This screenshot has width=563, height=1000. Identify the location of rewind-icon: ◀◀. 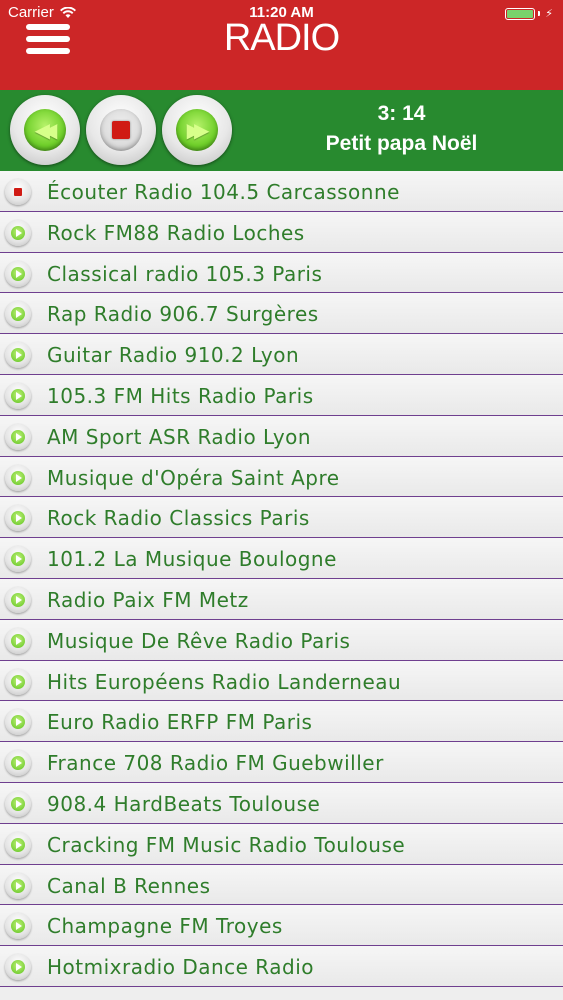
(46, 130).